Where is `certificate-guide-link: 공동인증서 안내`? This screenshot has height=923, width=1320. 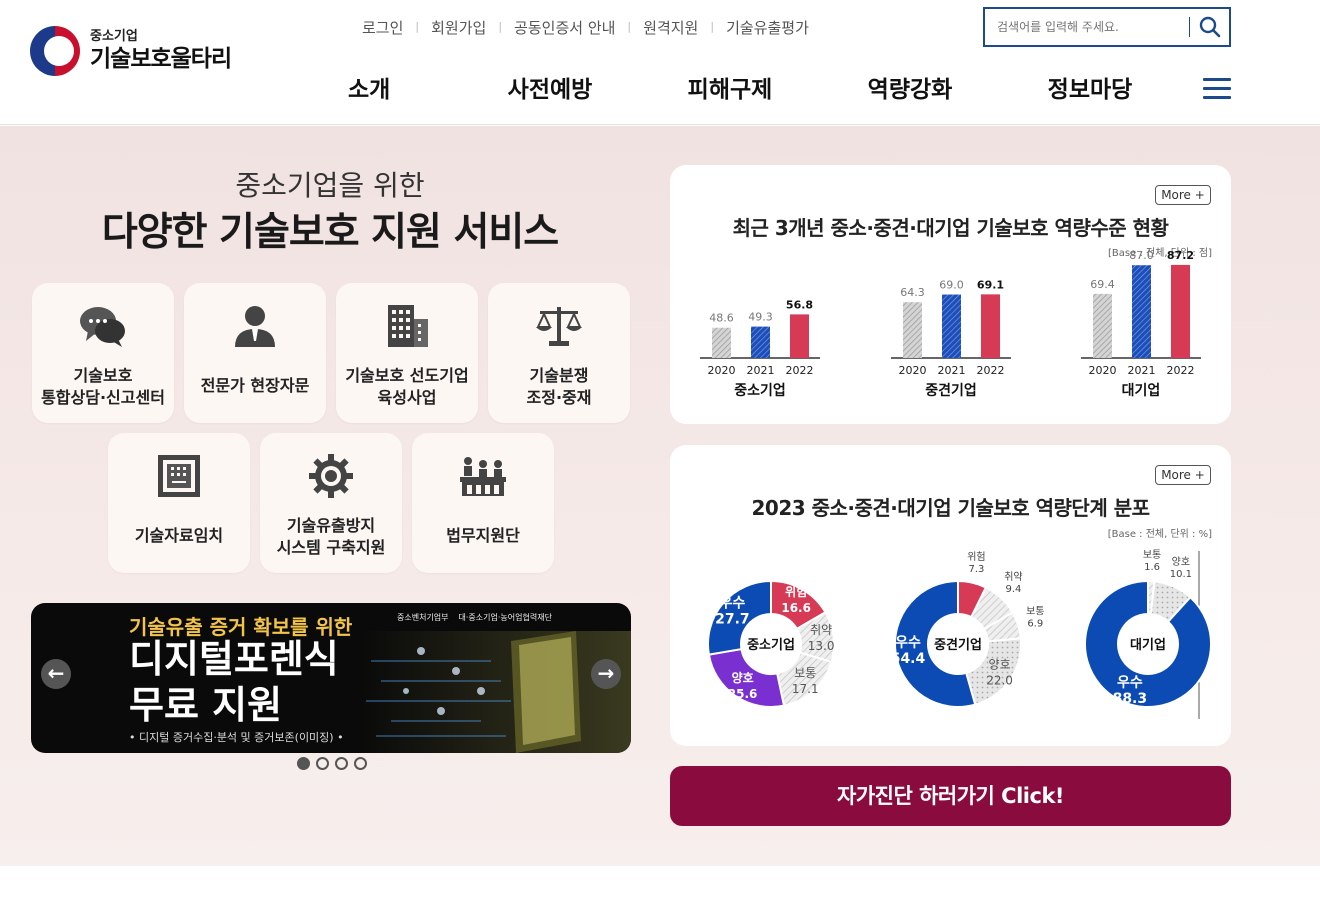 certificate-guide-link: 공동인증서 안내 is located at coordinates (564, 27).